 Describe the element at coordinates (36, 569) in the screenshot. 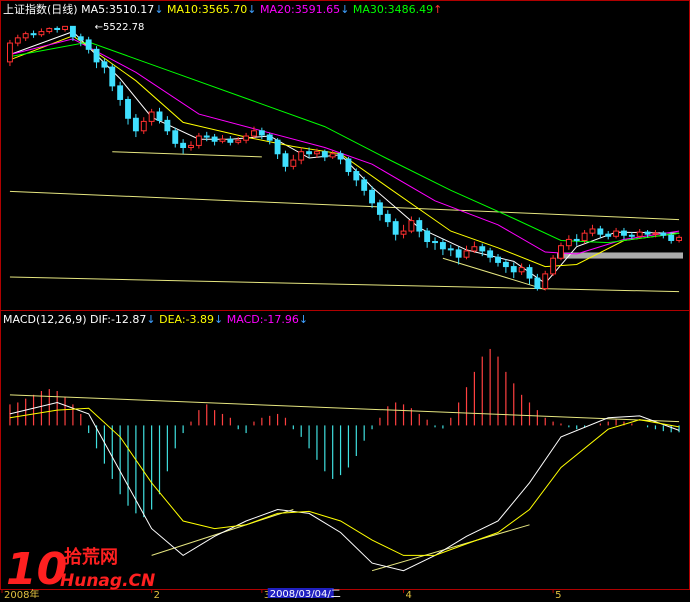

I see `watermark-logo-numeral: 10` at that location.